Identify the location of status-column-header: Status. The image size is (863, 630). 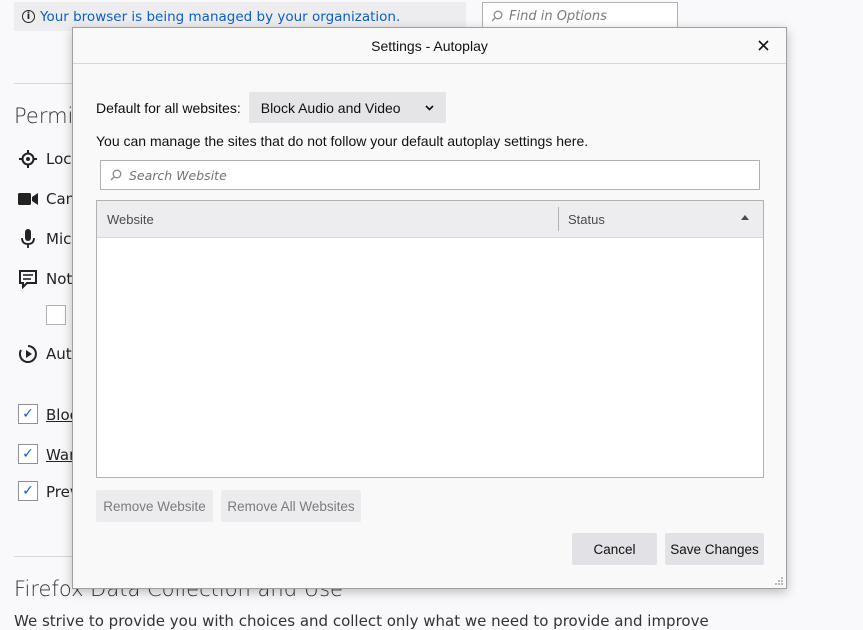
(586, 219).